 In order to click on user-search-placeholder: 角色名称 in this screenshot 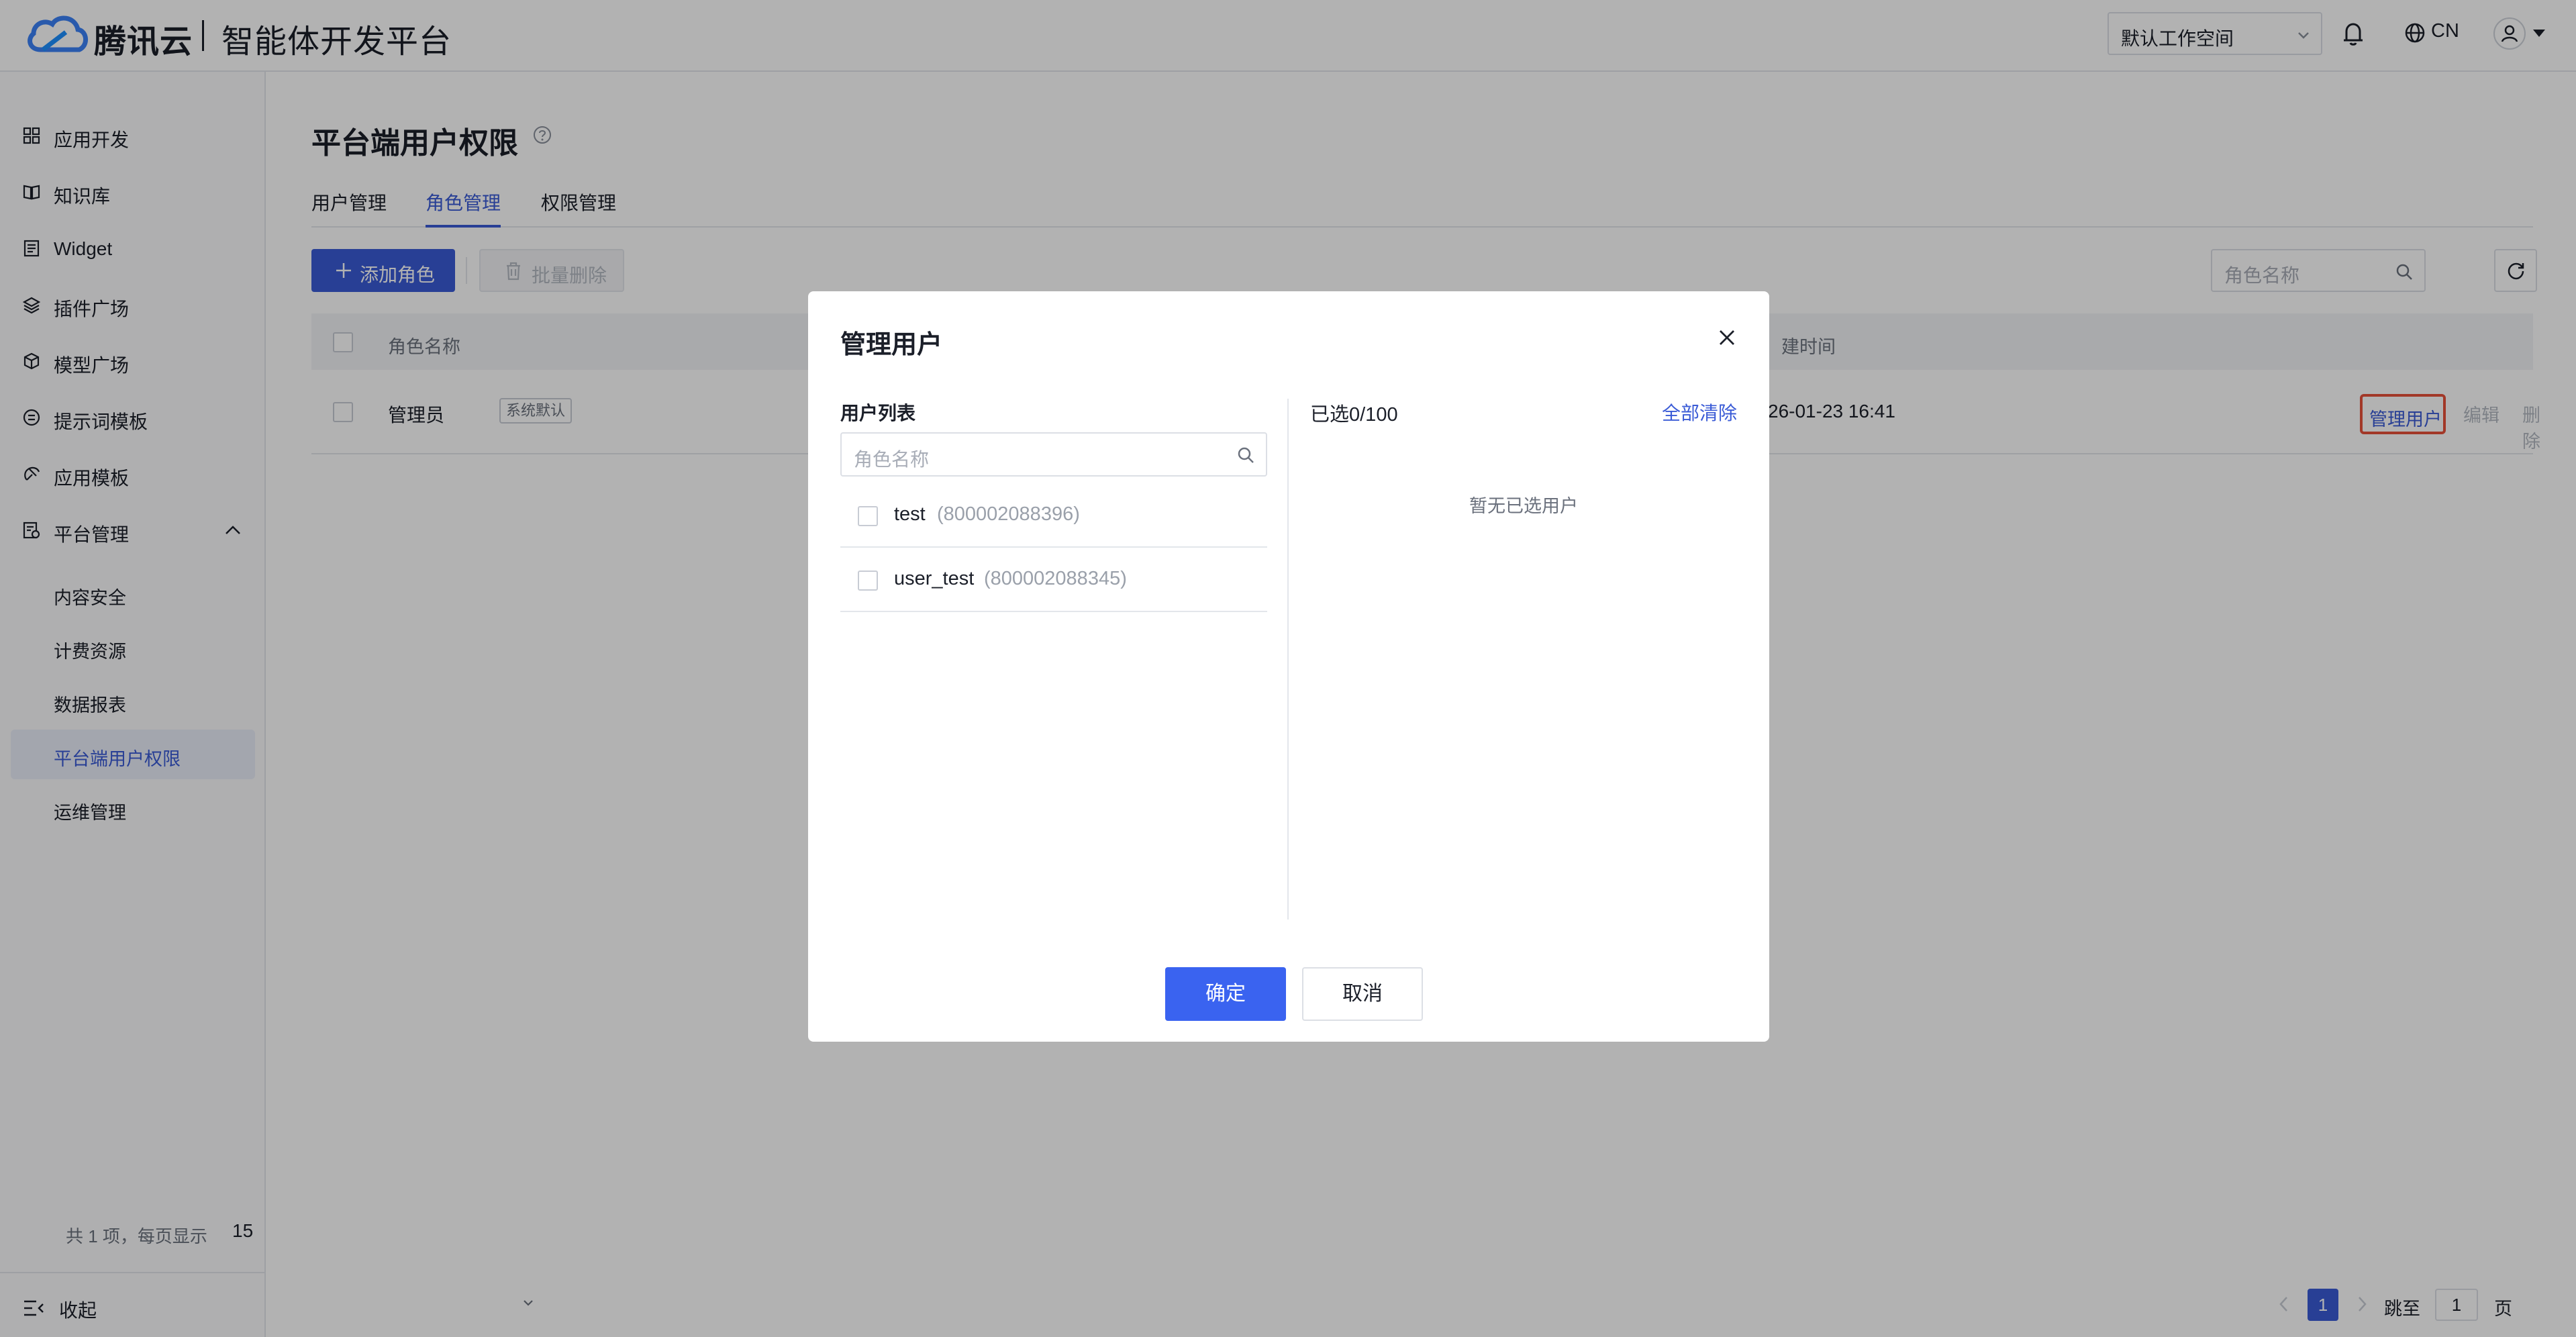, I will do `click(892, 459)`.